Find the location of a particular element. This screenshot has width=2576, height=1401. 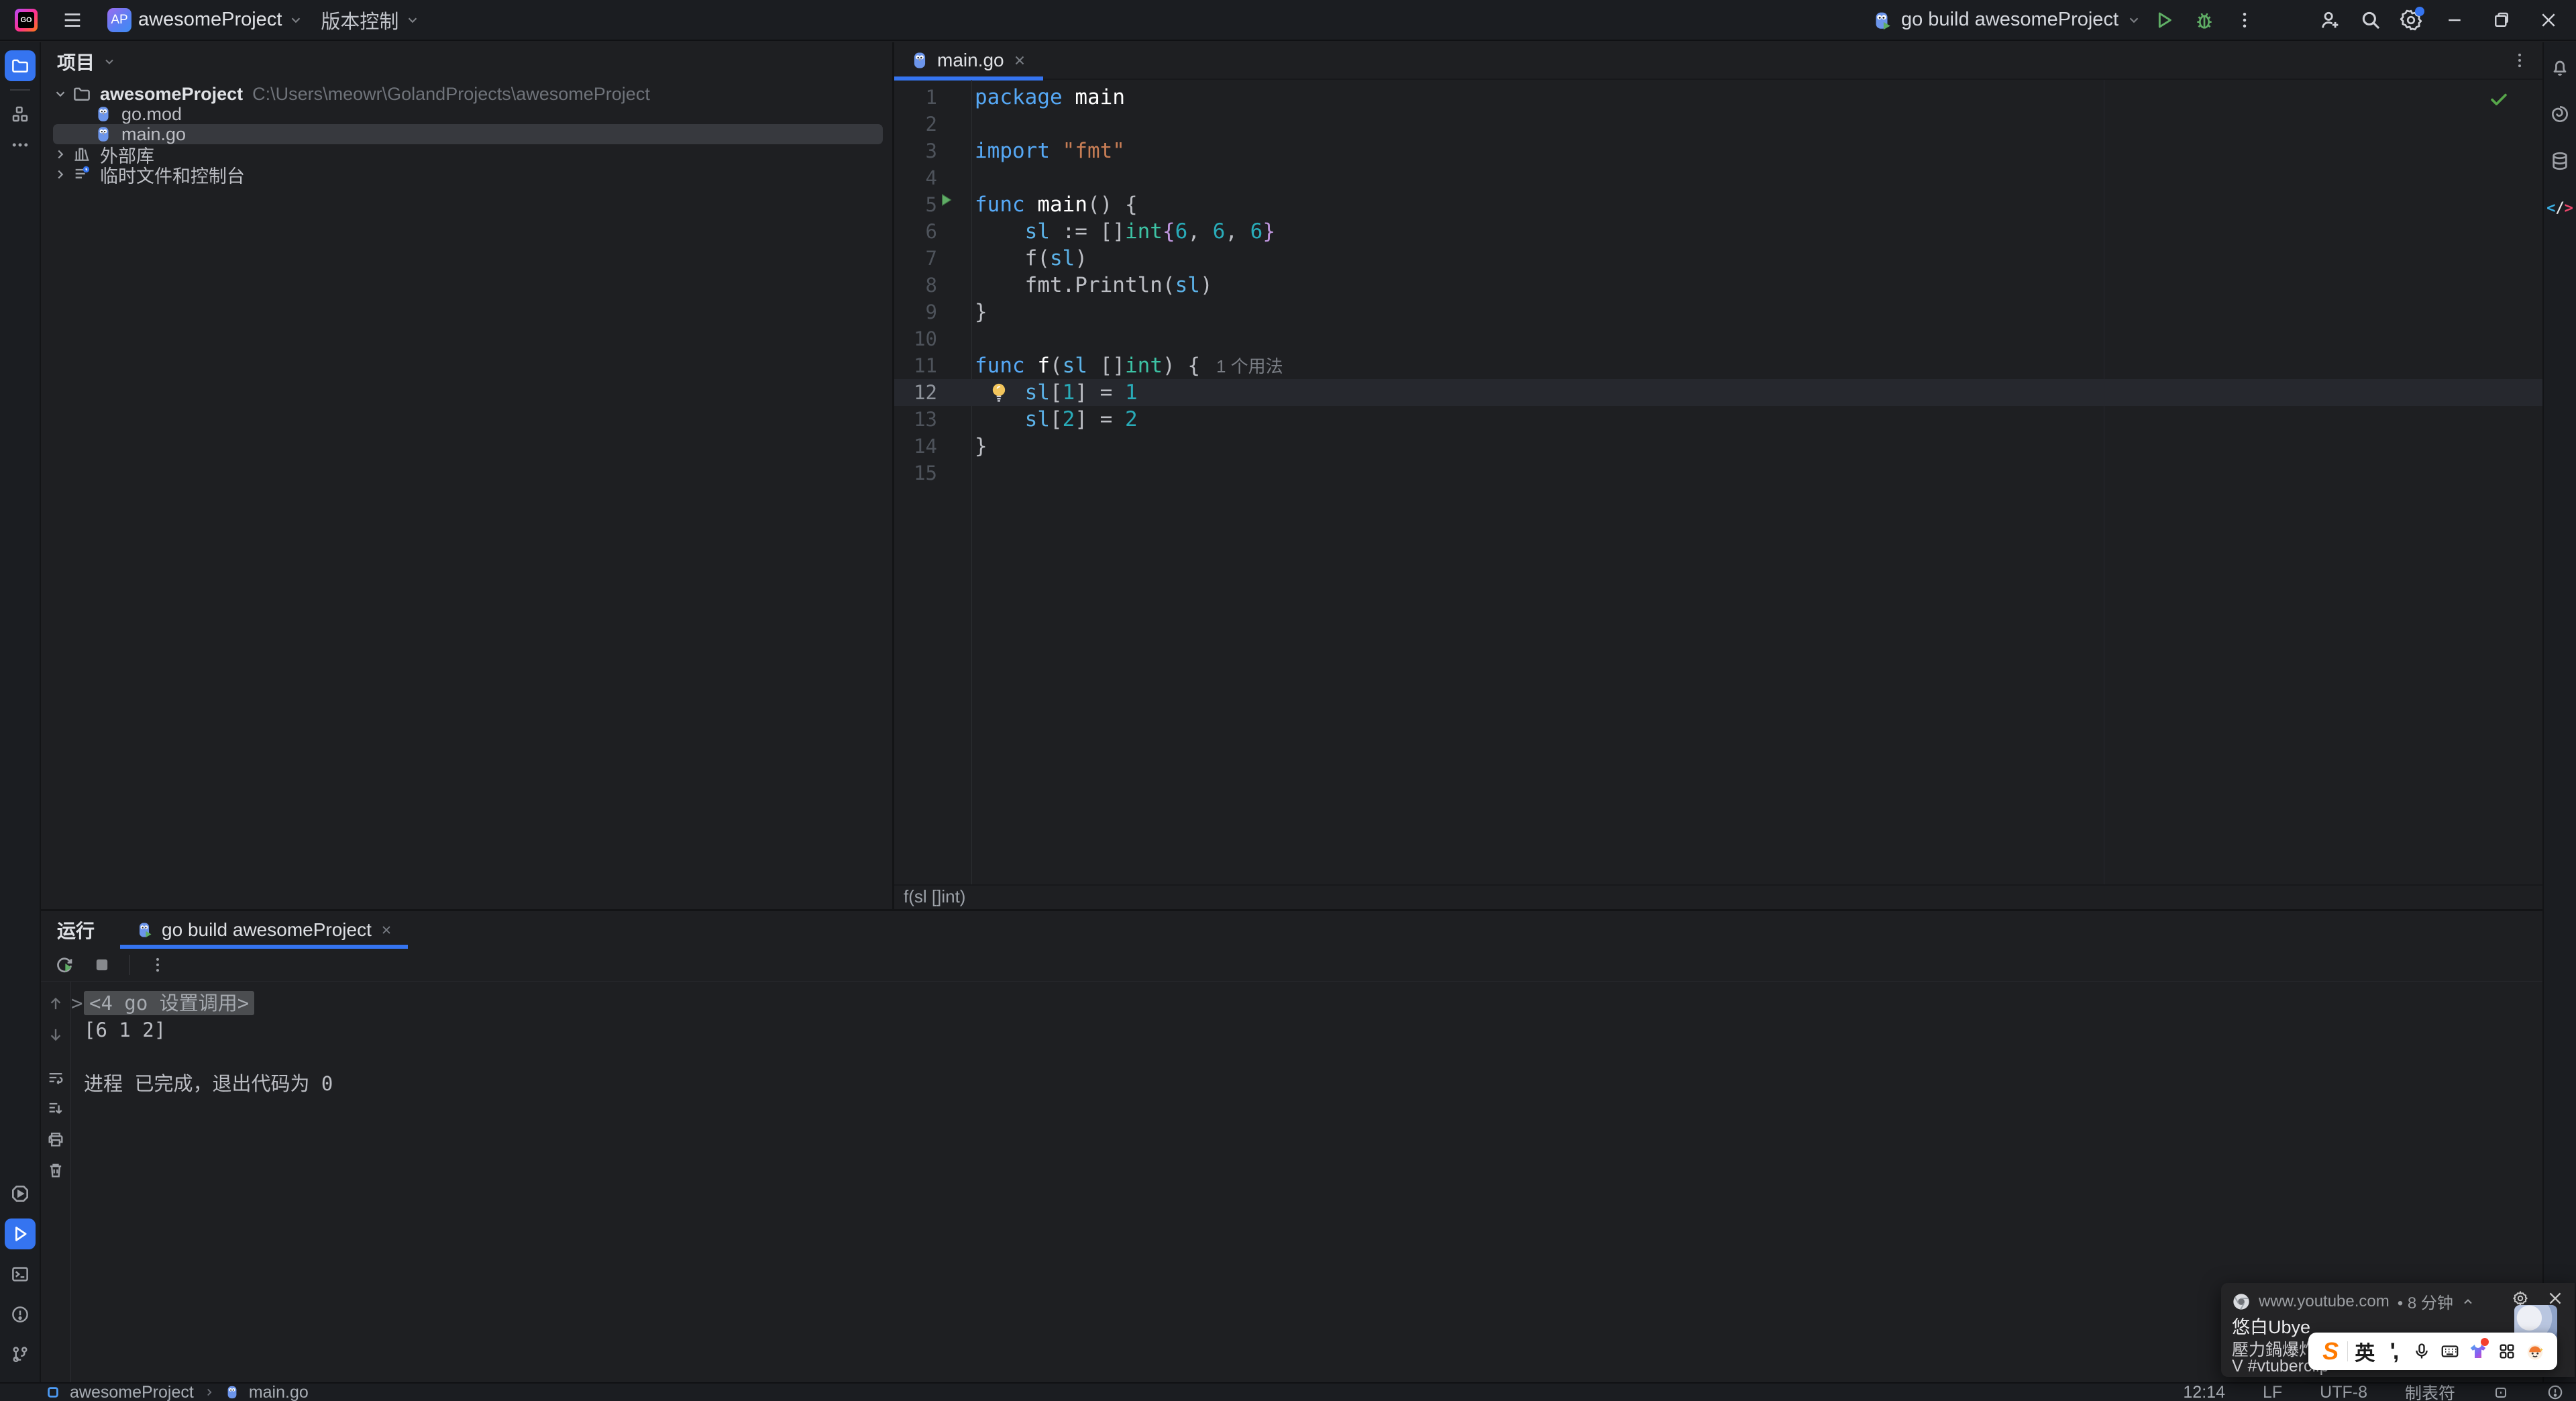

line-number: 1 is located at coordinates (915, 98).